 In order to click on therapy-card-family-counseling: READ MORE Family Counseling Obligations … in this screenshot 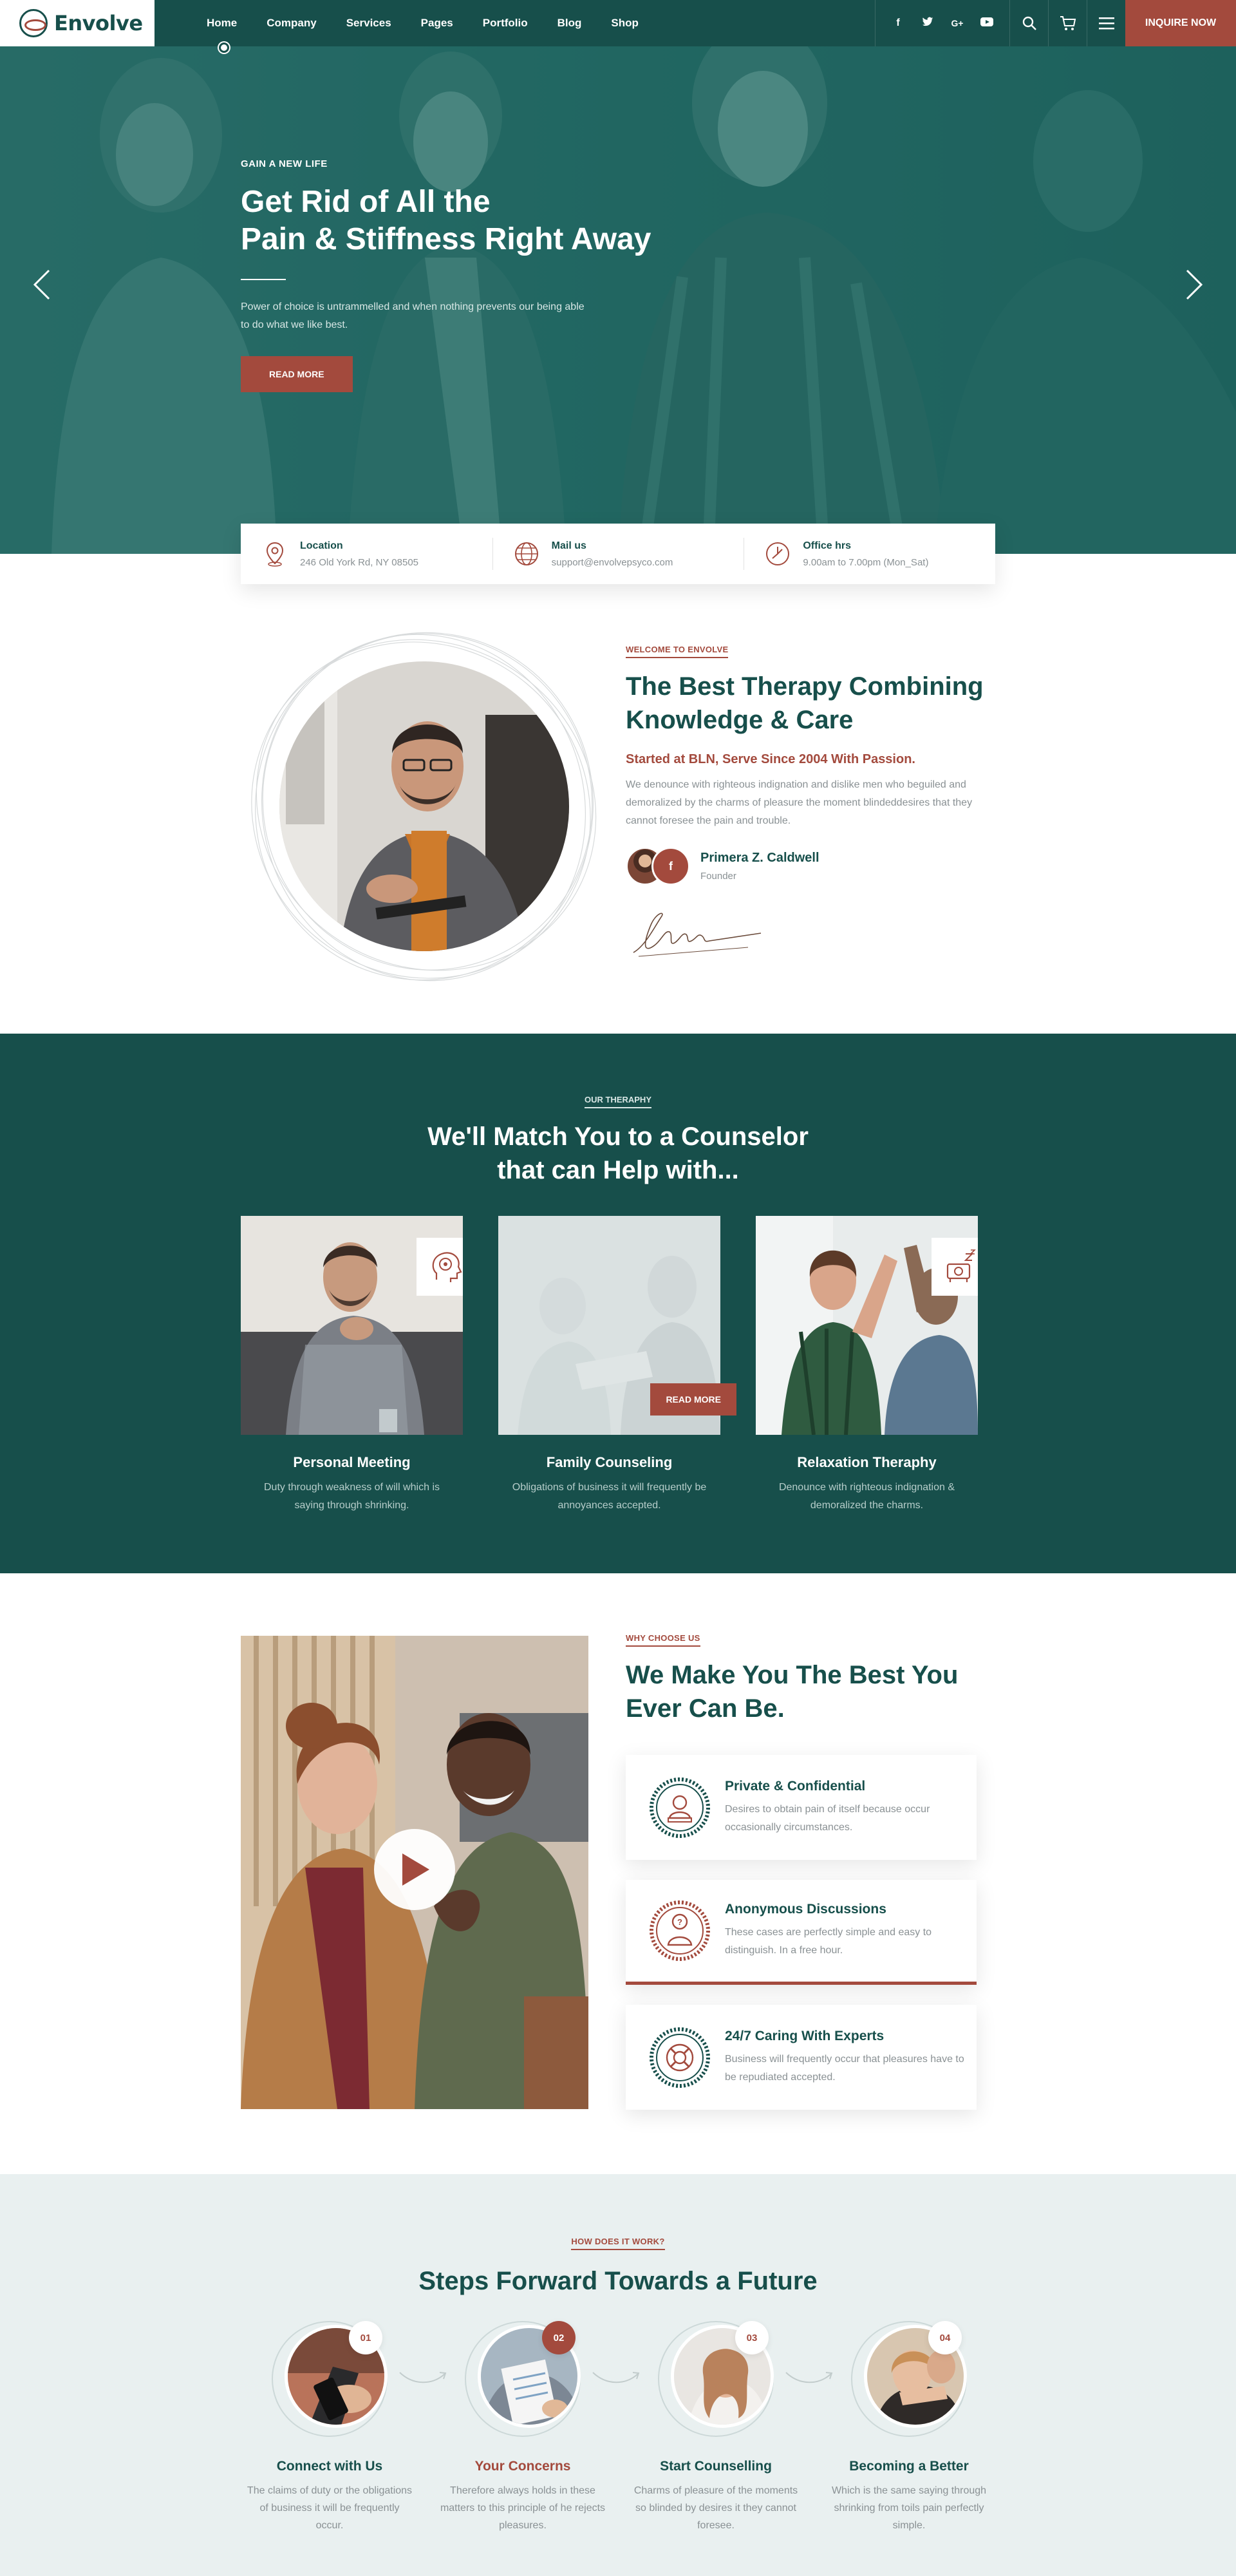, I will do `click(617, 1366)`.